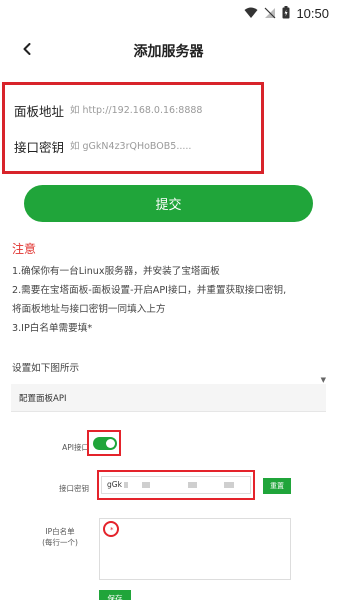  I want to click on panel-address-row: 面板地址, so click(132, 110).